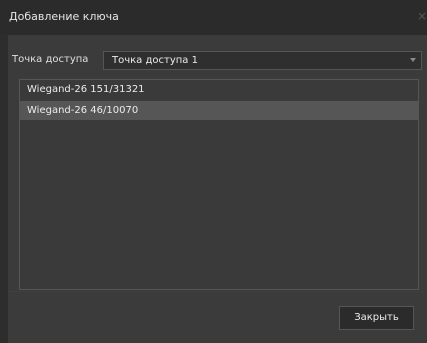 The height and width of the screenshot is (343, 427). I want to click on close-button: Закрыть, so click(376, 318).